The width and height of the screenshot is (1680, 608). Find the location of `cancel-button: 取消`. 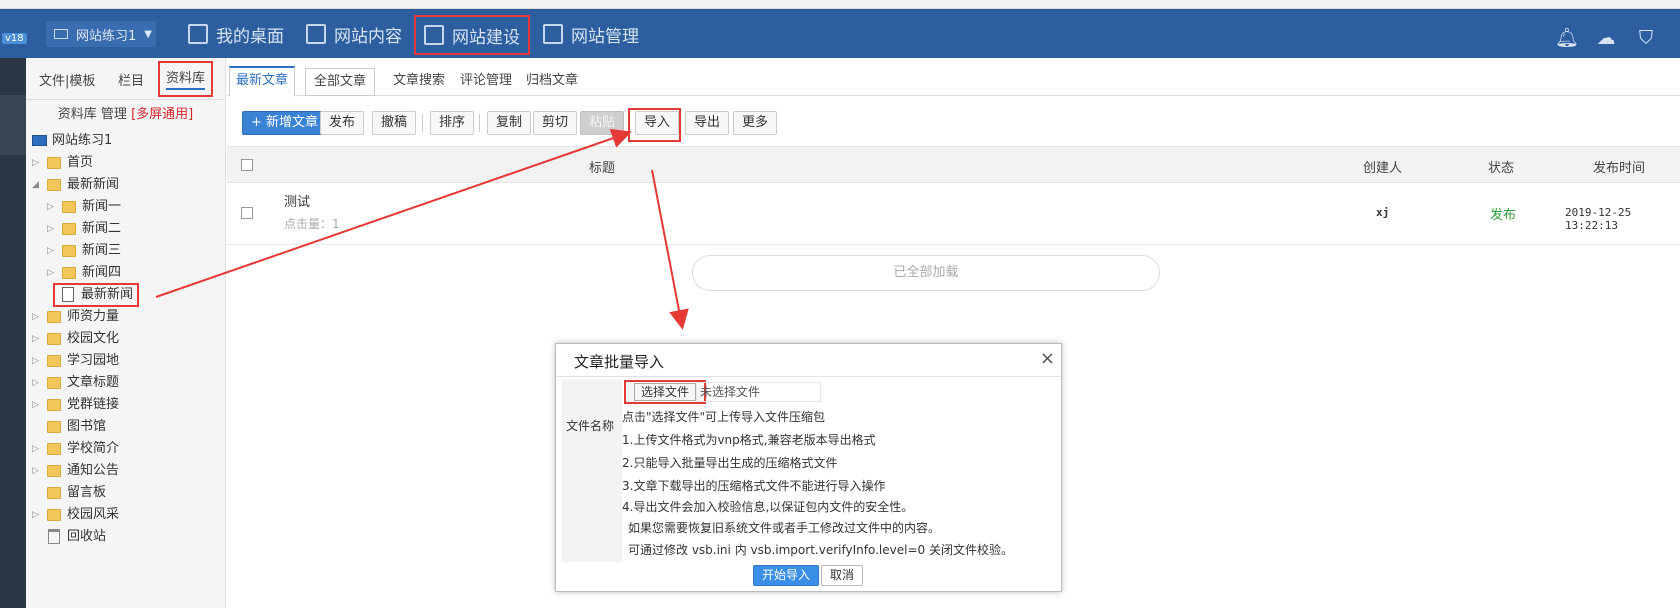

cancel-button: 取消 is located at coordinates (842, 575).